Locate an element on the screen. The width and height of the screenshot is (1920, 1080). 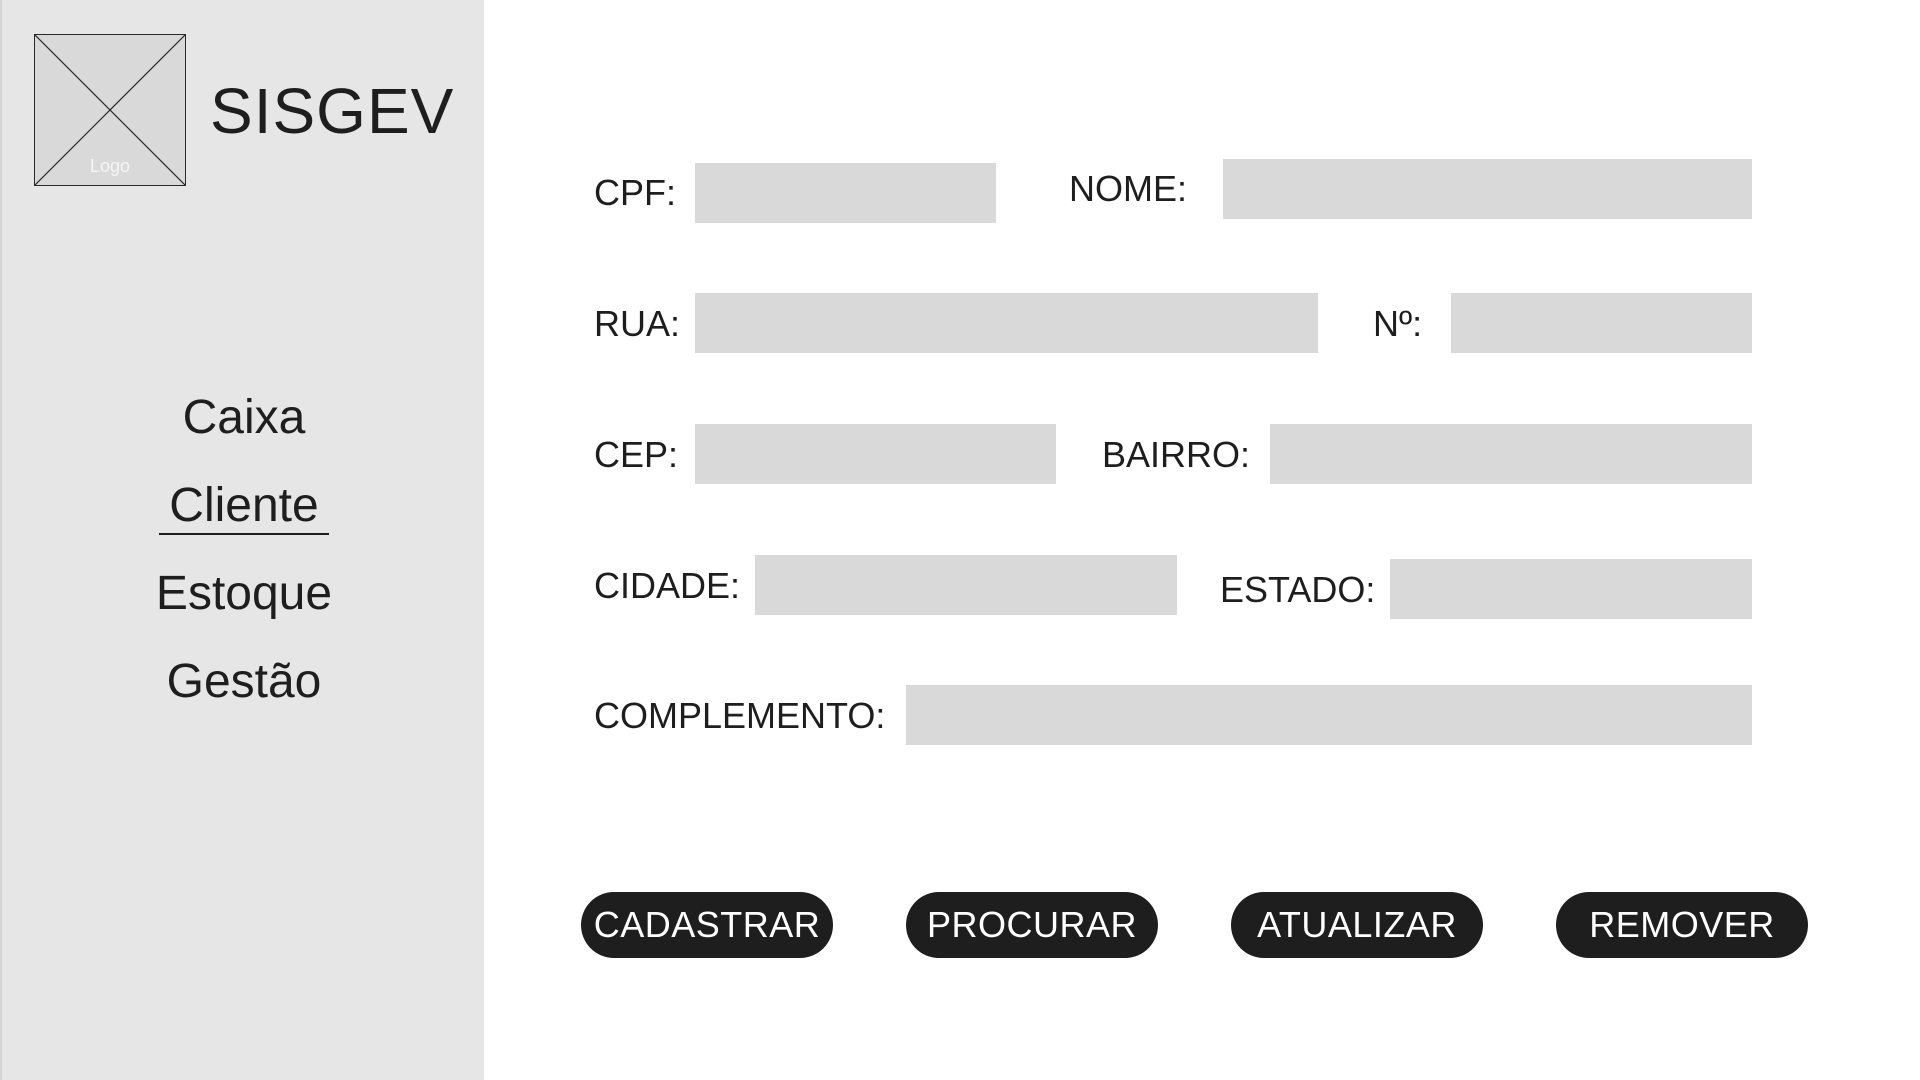
nav-item-label: Estoque is located at coordinates (244, 593).